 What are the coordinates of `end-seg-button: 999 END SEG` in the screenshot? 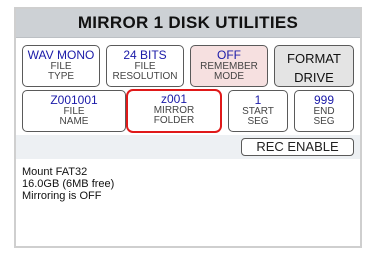 It's located at (324, 111).